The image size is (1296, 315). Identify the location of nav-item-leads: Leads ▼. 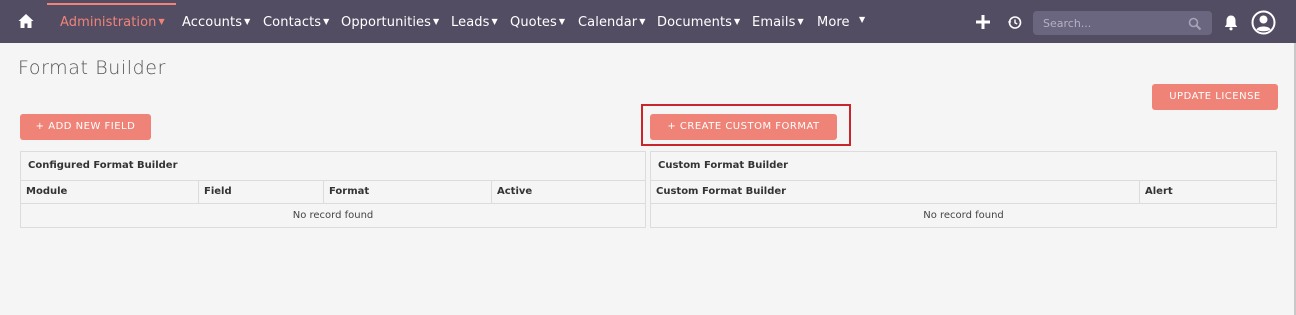
(474, 22).